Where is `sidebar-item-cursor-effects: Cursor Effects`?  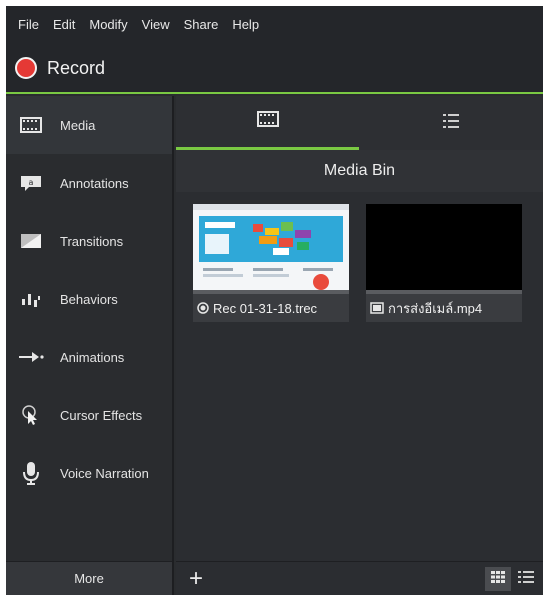
sidebar-item-cursor-effects: Cursor Effects is located at coordinates (89, 415).